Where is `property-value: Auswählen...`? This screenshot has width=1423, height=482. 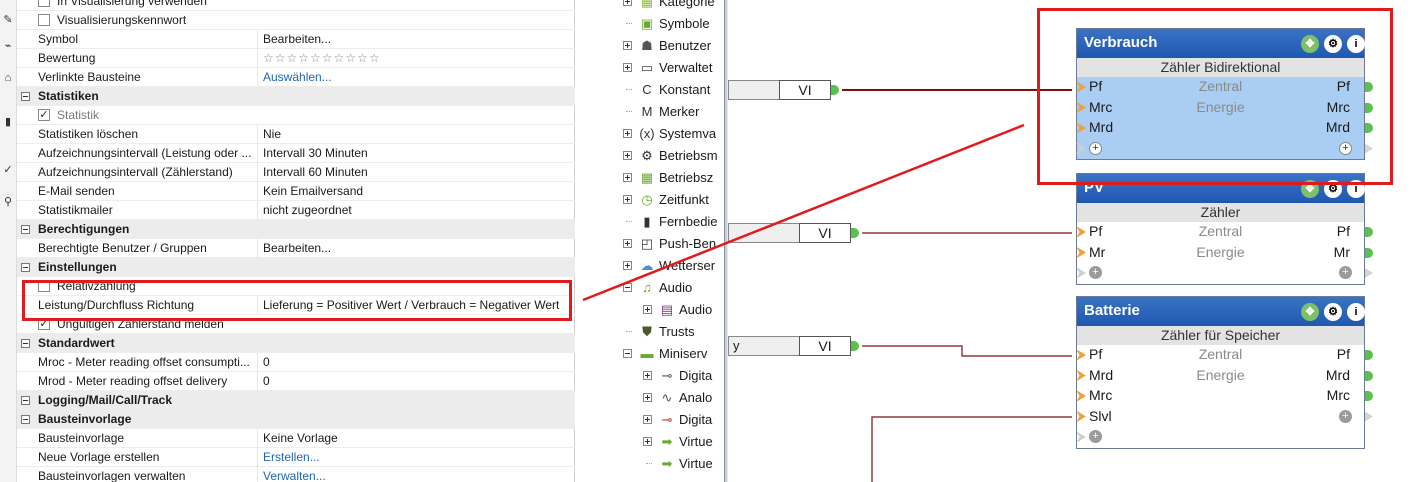
property-value: Auswählen... is located at coordinates (418, 77).